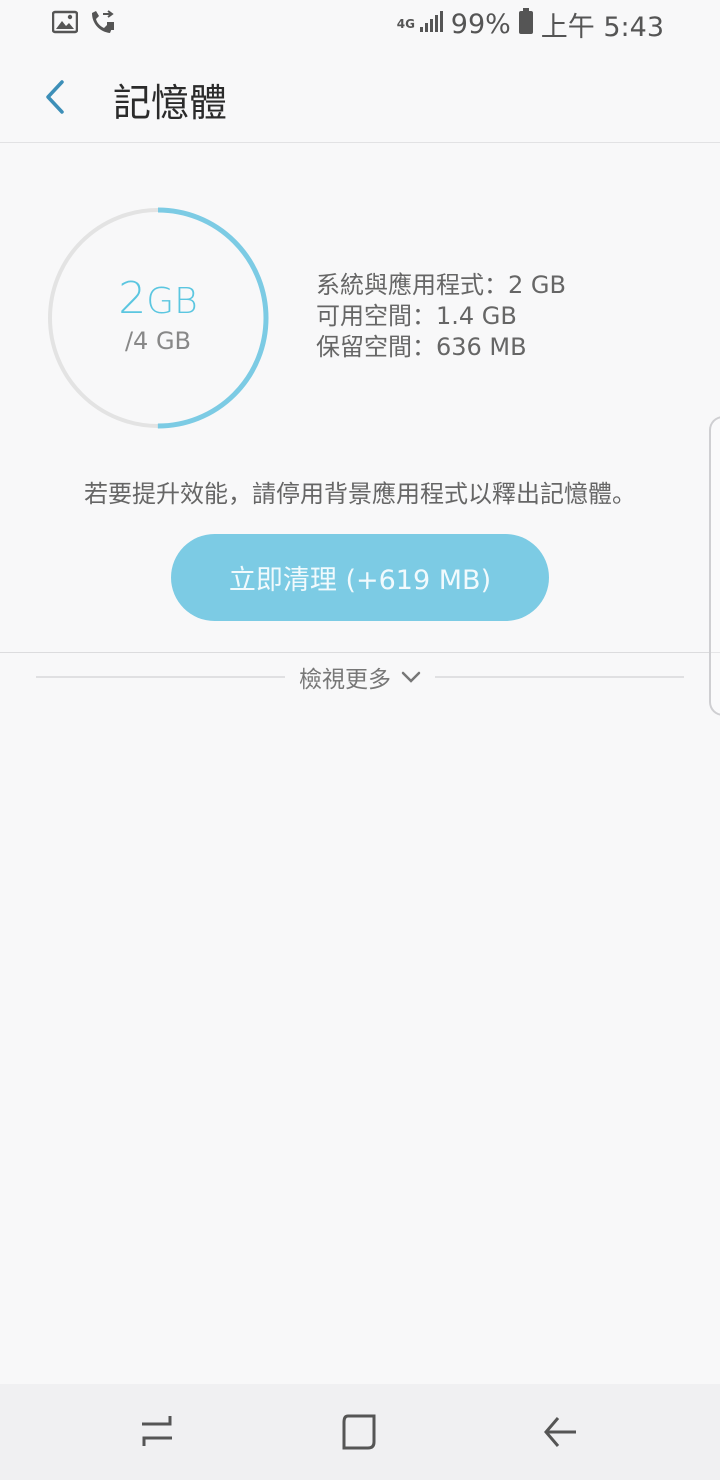  What do you see at coordinates (158, 340) in the screenshot?
I see `total-memory: /4 GB` at bounding box center [158, 340].